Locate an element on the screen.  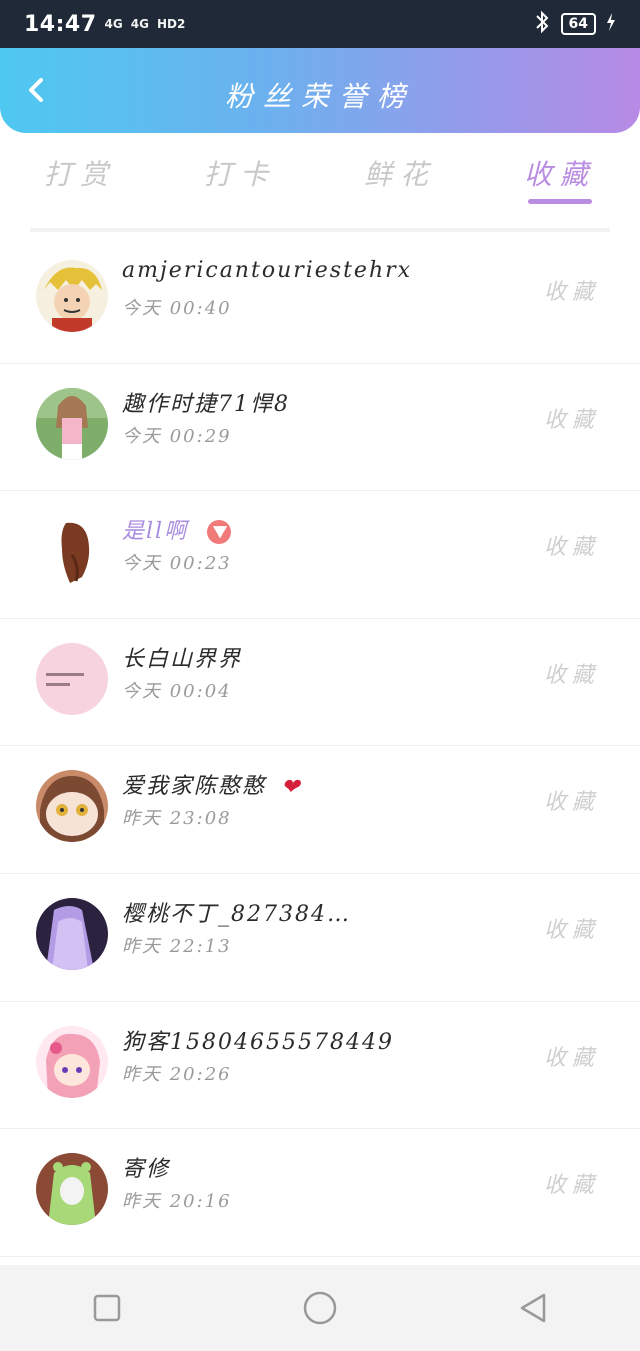
tab-label: 打赏 is located at coordinates (79, 174).